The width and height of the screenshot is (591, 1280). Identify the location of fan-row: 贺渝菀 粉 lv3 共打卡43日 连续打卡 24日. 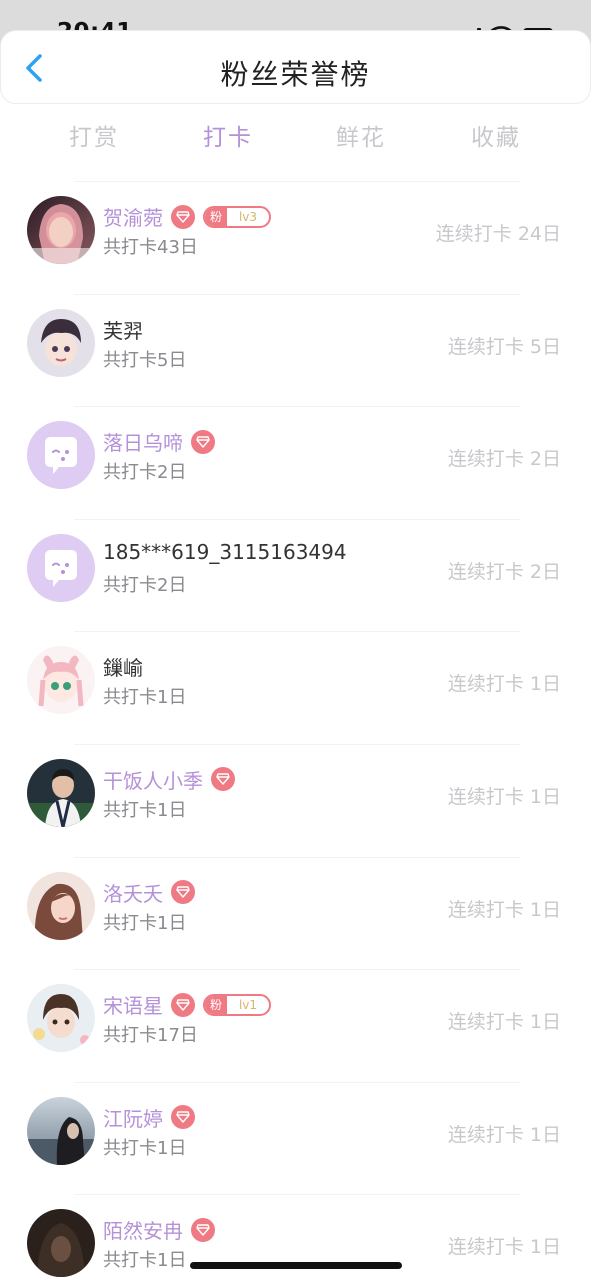
(295, 238).